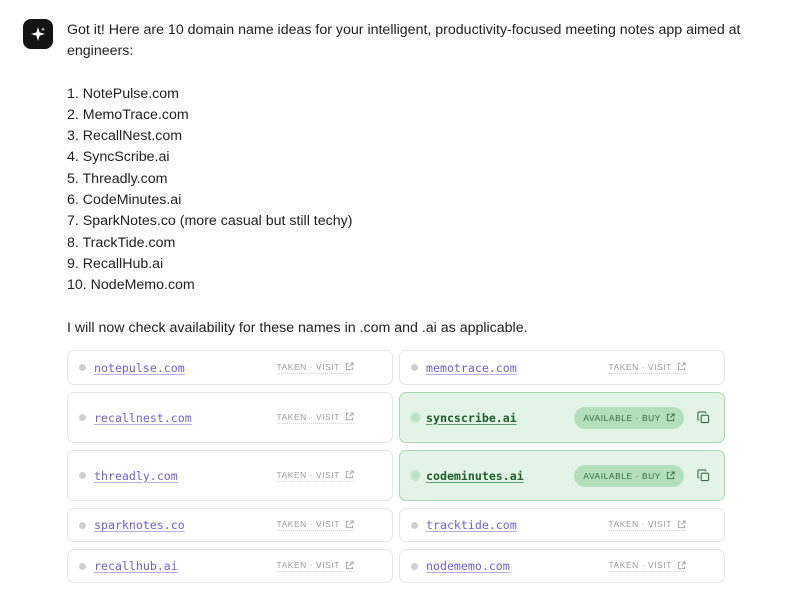 The width and height of the screenshot is (800, 598). I want to click on domain-card-tracktide: tracktide.com TAKEN · VISIT, so click(562, 525).